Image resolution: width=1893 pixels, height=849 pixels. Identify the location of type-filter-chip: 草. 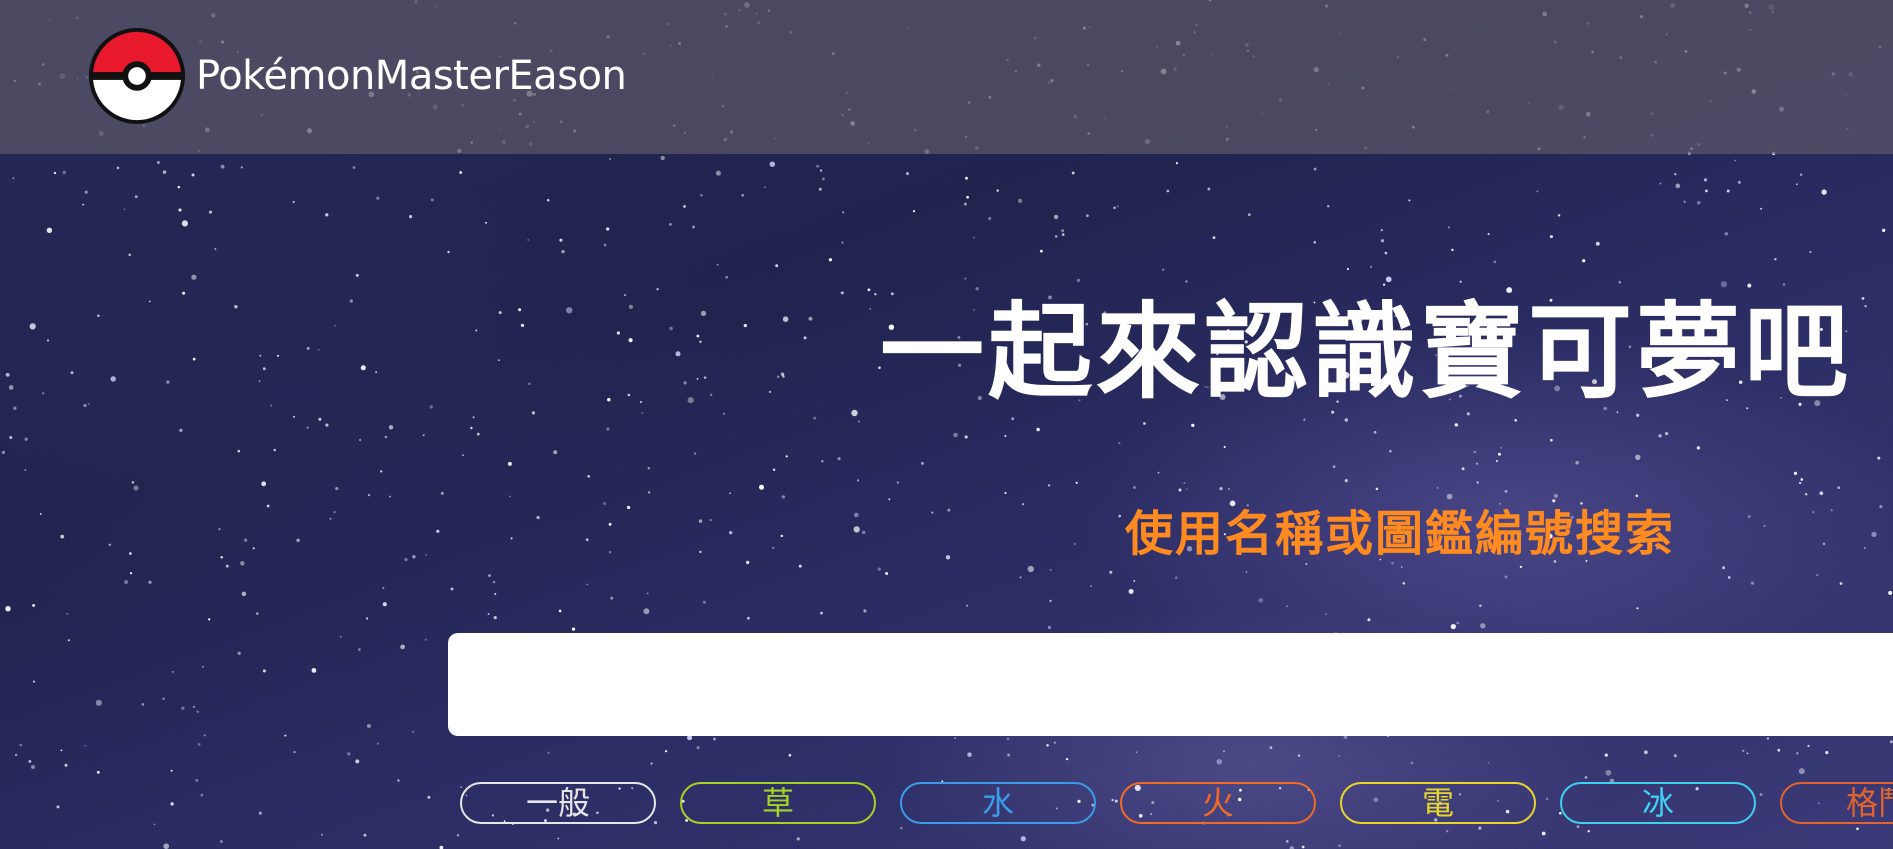
(778, 803).